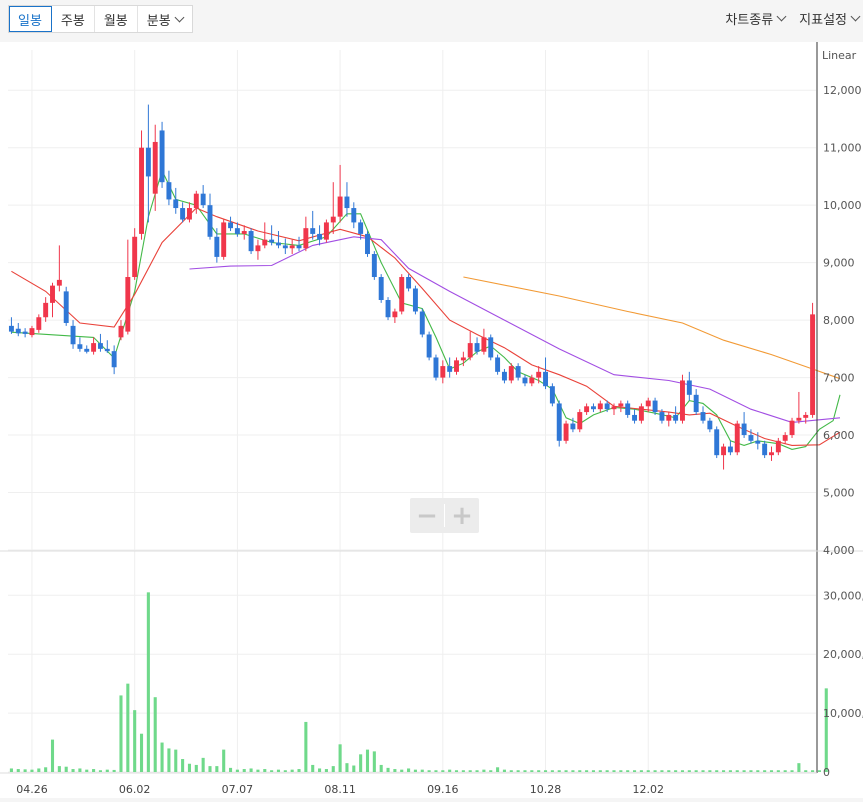 The image size is (863, 802). What do you see at coordinates (32, 789) in the screenshot?
I see `date-tick-label: 04.26` at bounding box center [32, 789].